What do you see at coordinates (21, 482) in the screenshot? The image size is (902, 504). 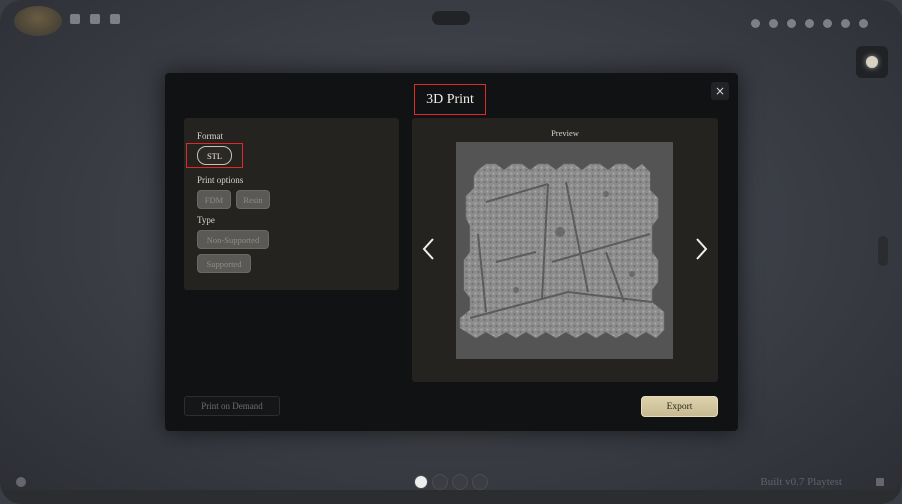 I see `settings-icon` at bounding box center [21, 482].